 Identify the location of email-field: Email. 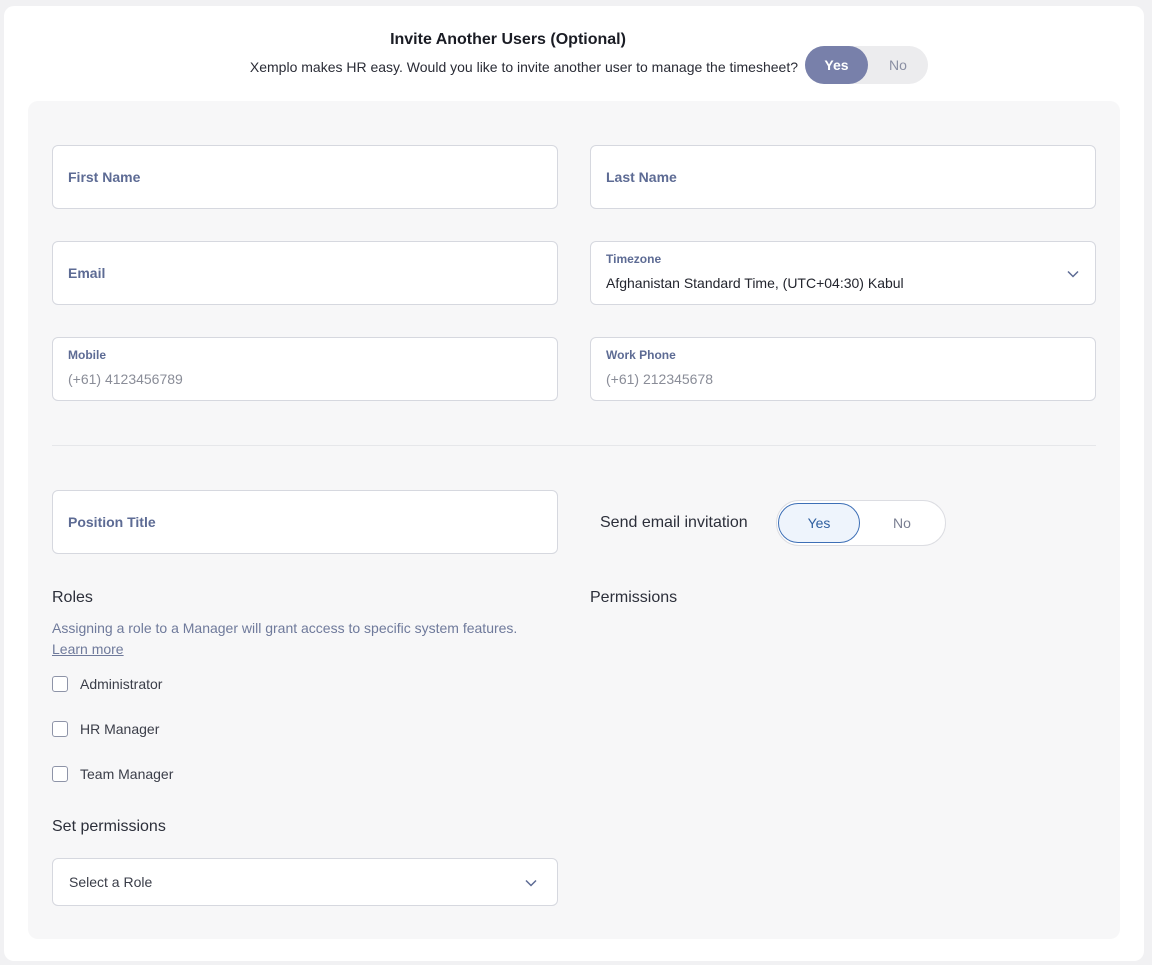
(305, 273).